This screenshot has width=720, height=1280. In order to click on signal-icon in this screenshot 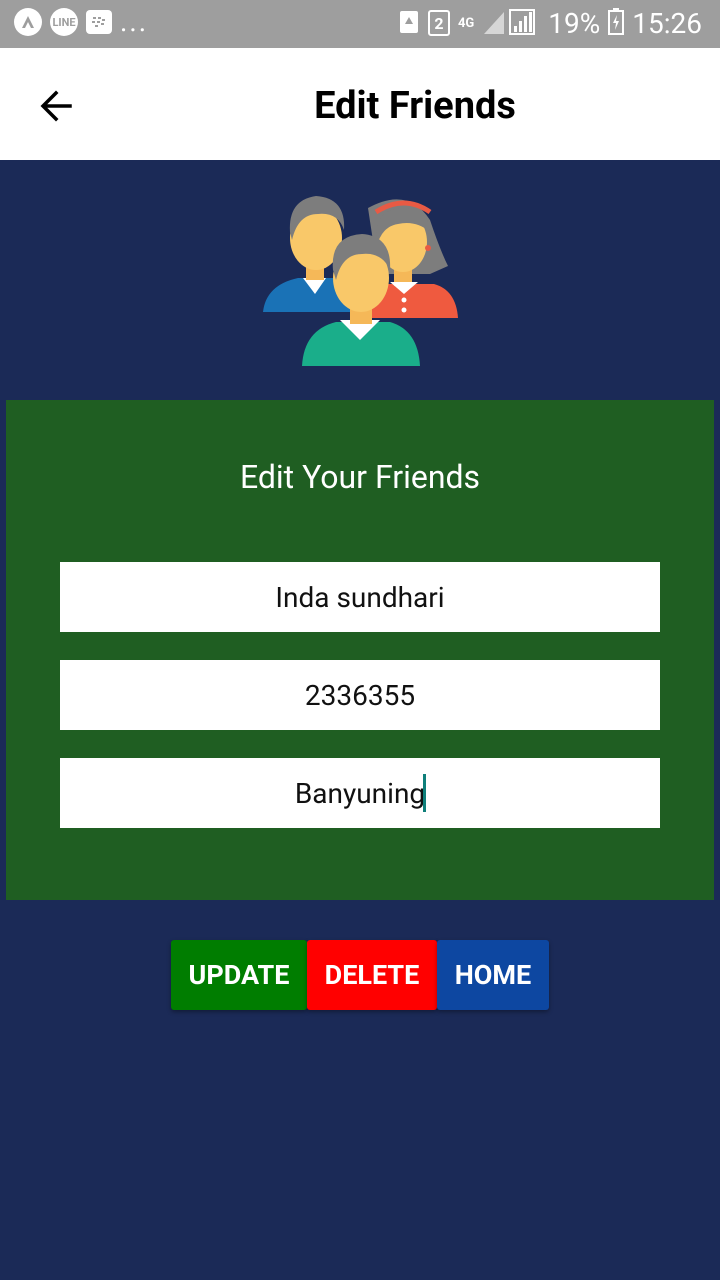, I will do `click(511, 23)`.